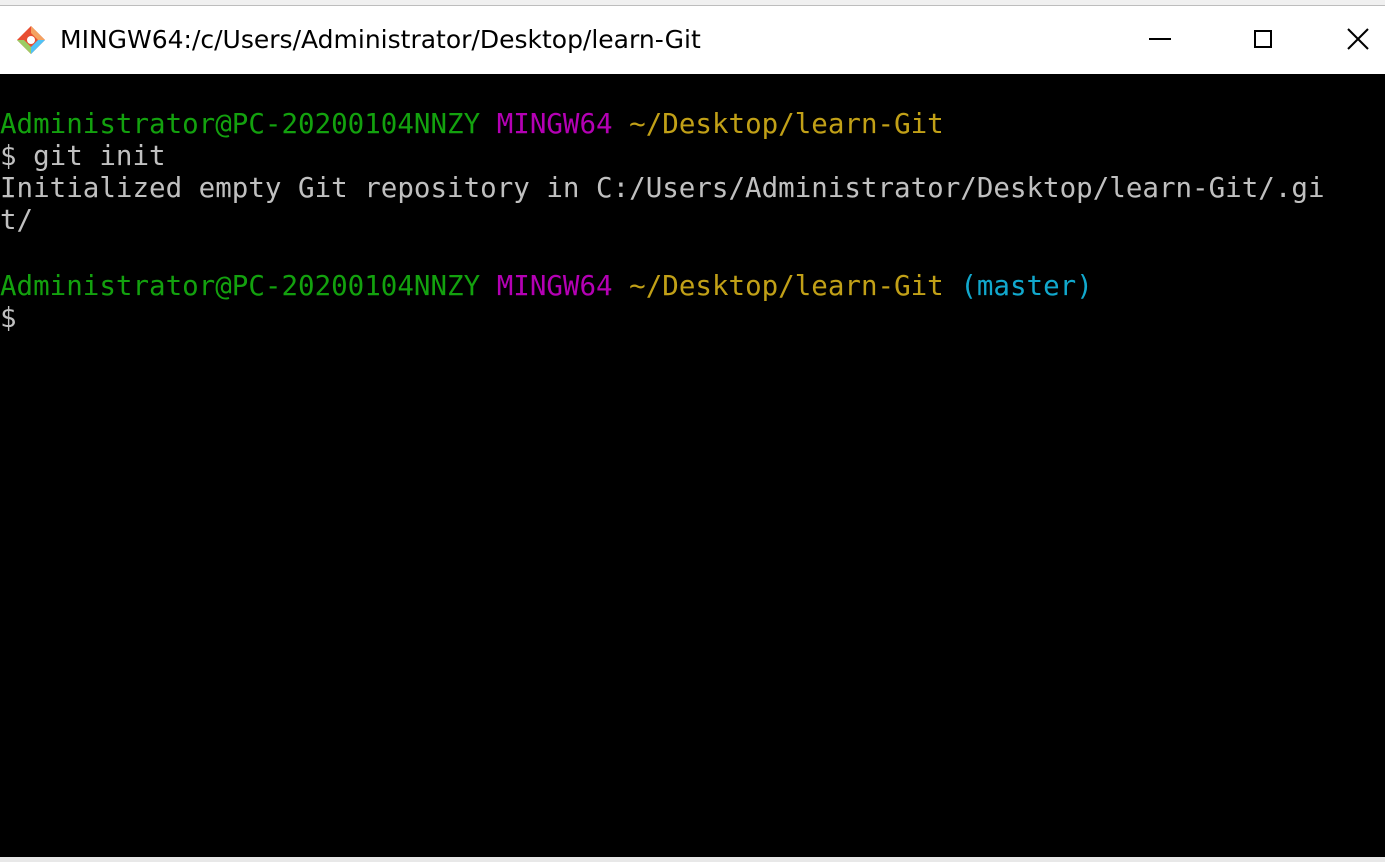 This screenshot has height=862, width=1385. Describe the element at coordinates (83, 156) in the screenshot. I see `command-line-1: $ git init` at that location.